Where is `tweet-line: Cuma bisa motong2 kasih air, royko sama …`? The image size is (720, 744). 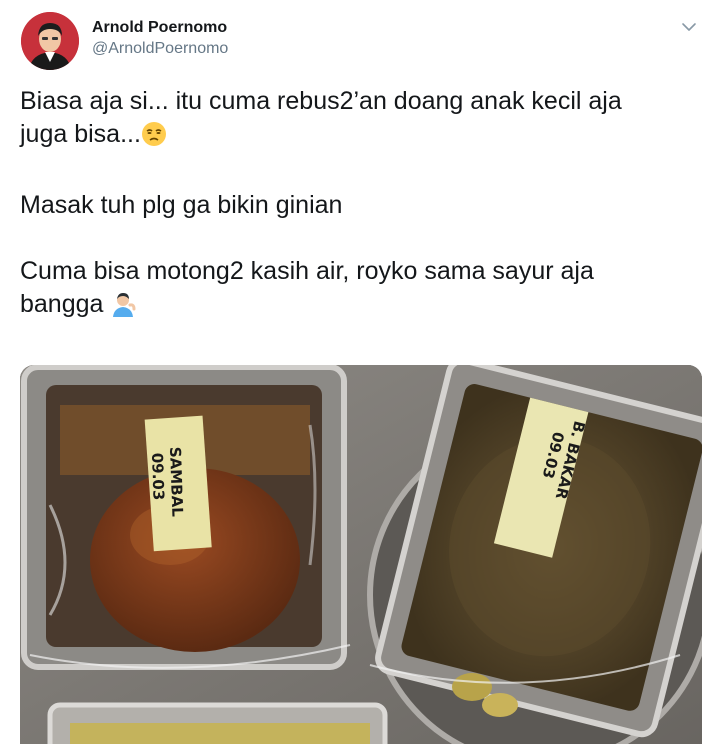 tweet-line: Cuma bisa motong2 kasih air, royko sama … is located at coordinates (307, 271).